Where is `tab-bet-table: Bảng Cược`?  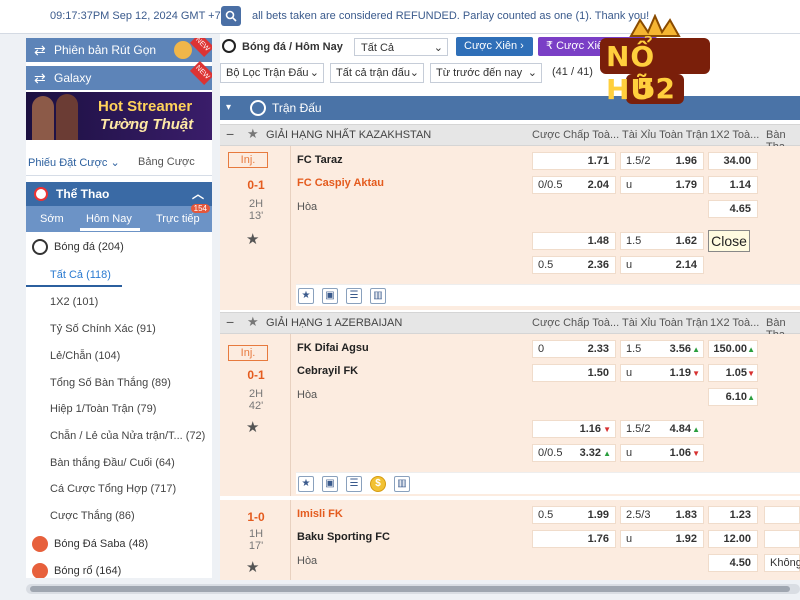
tab-bet-table: Bảng Cược is located at coordinates (166, 162).